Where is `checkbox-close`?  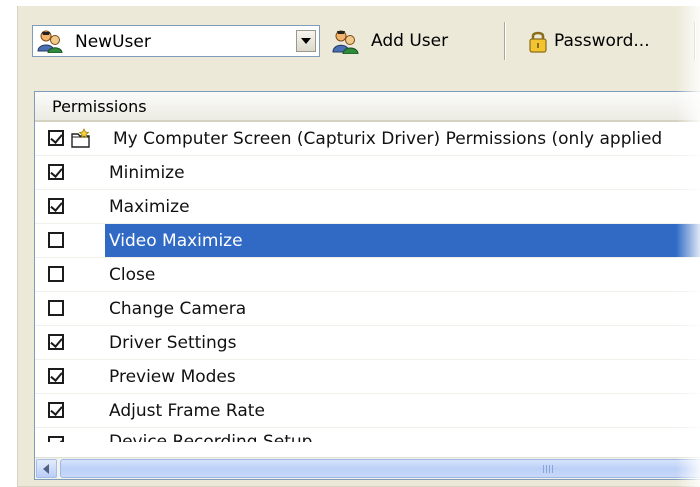
checkbox-close is located at coordinates (56, 274).